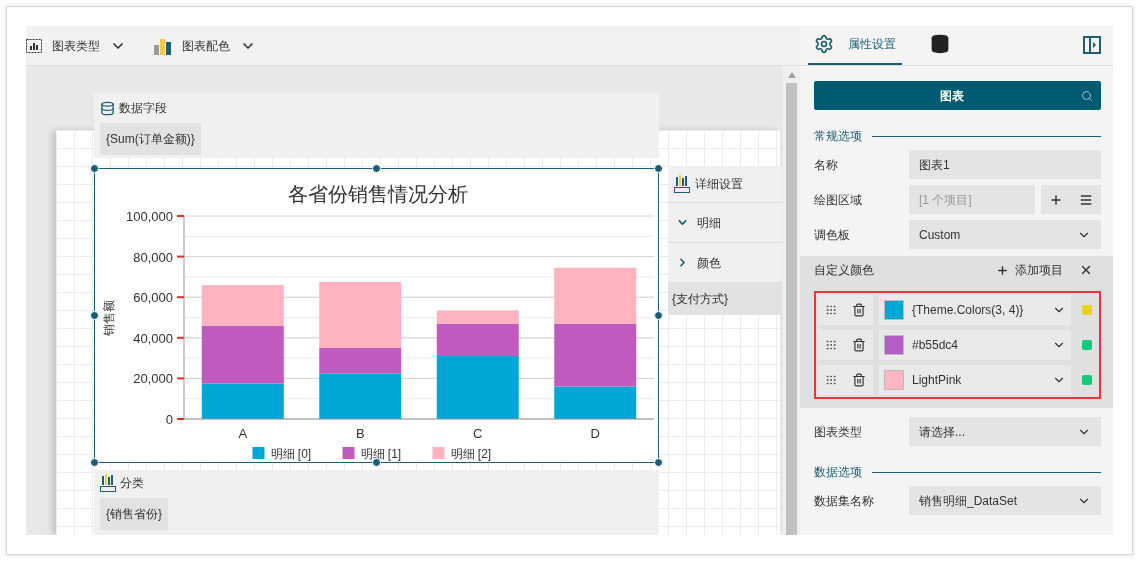  What do you see at coordinates (143, 108) in the screenshot?
I see `shelf-title: 数据字段` at bounding box center [143, 108].